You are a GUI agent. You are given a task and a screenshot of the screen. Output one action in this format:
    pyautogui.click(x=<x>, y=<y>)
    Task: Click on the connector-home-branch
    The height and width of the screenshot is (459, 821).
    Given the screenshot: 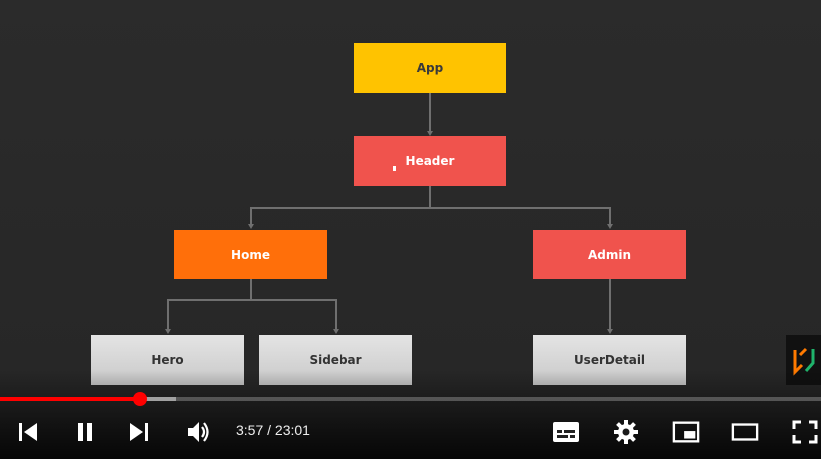 What is the action you would take?
    pyautogui.click(x=252, y=300)
    